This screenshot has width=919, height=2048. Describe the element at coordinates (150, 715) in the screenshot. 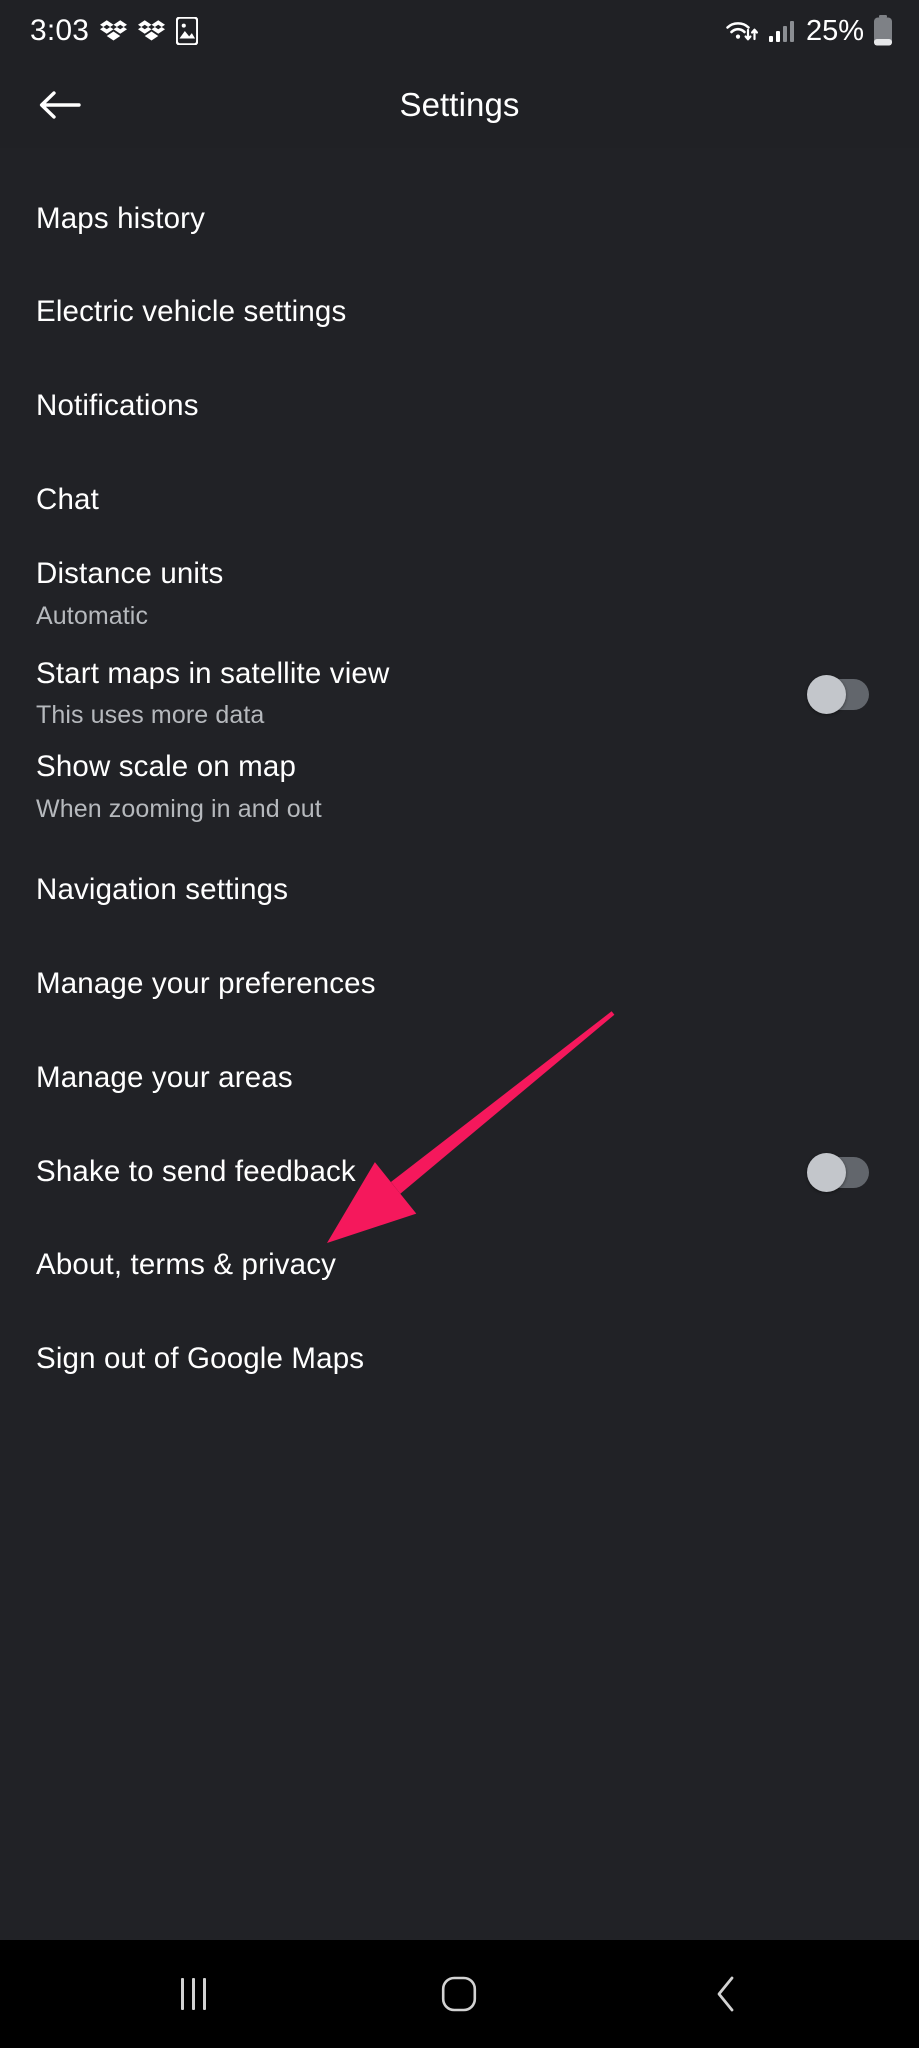

I see `settings-row-subtitle: This uses more data` at that location.